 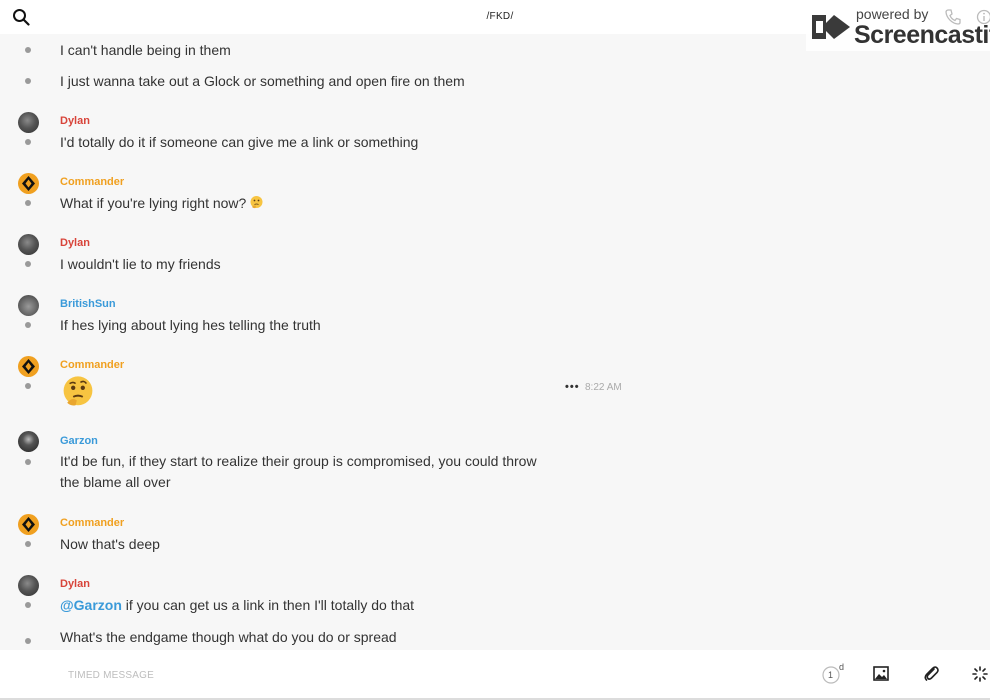 What do you see at coordinates (320, 203) in the screenshot?
I see `message-text: What if you're lying right now?` at bounding box center [320, 203].